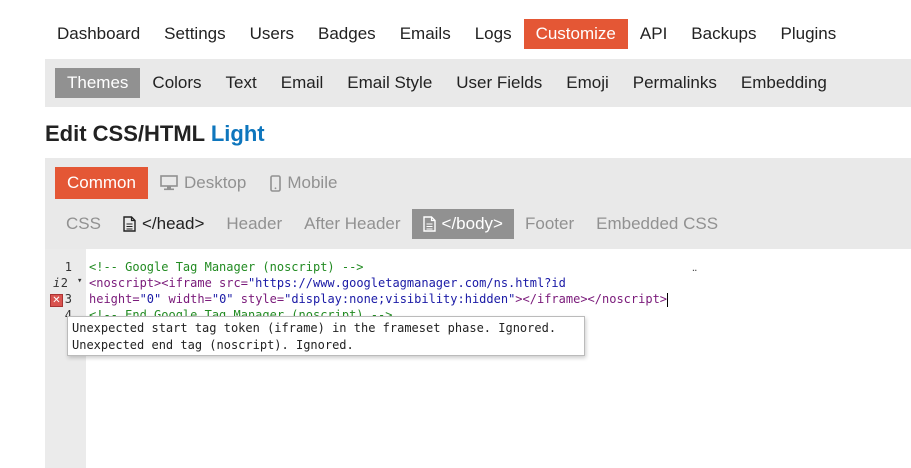 This screenshot has width=911, height=468. Describe the element at coordinates (226, 267) in the screenshot. I see `code-line-1: <!-- Google Tag Manager (noscript) -->` at that location.